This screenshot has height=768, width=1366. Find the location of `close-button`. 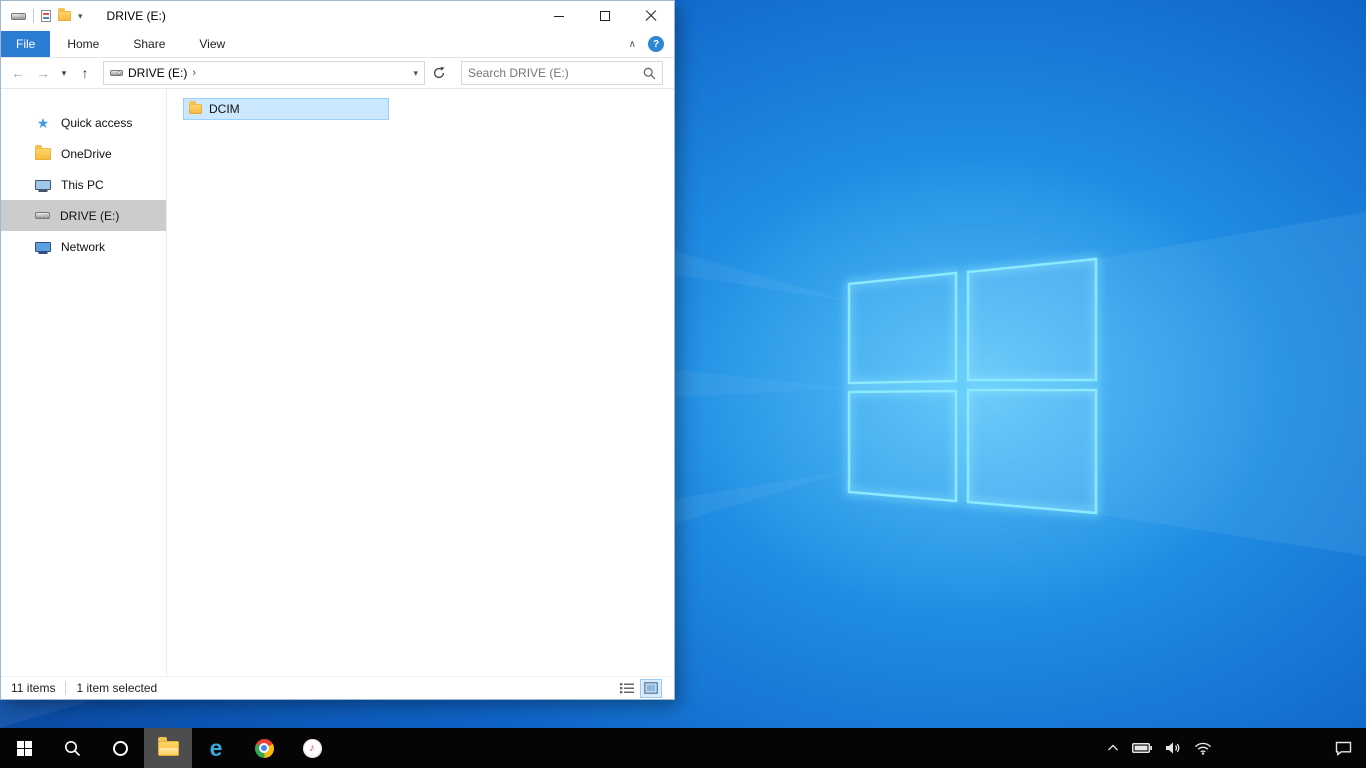

close-button is located at coordinates (651, 16).